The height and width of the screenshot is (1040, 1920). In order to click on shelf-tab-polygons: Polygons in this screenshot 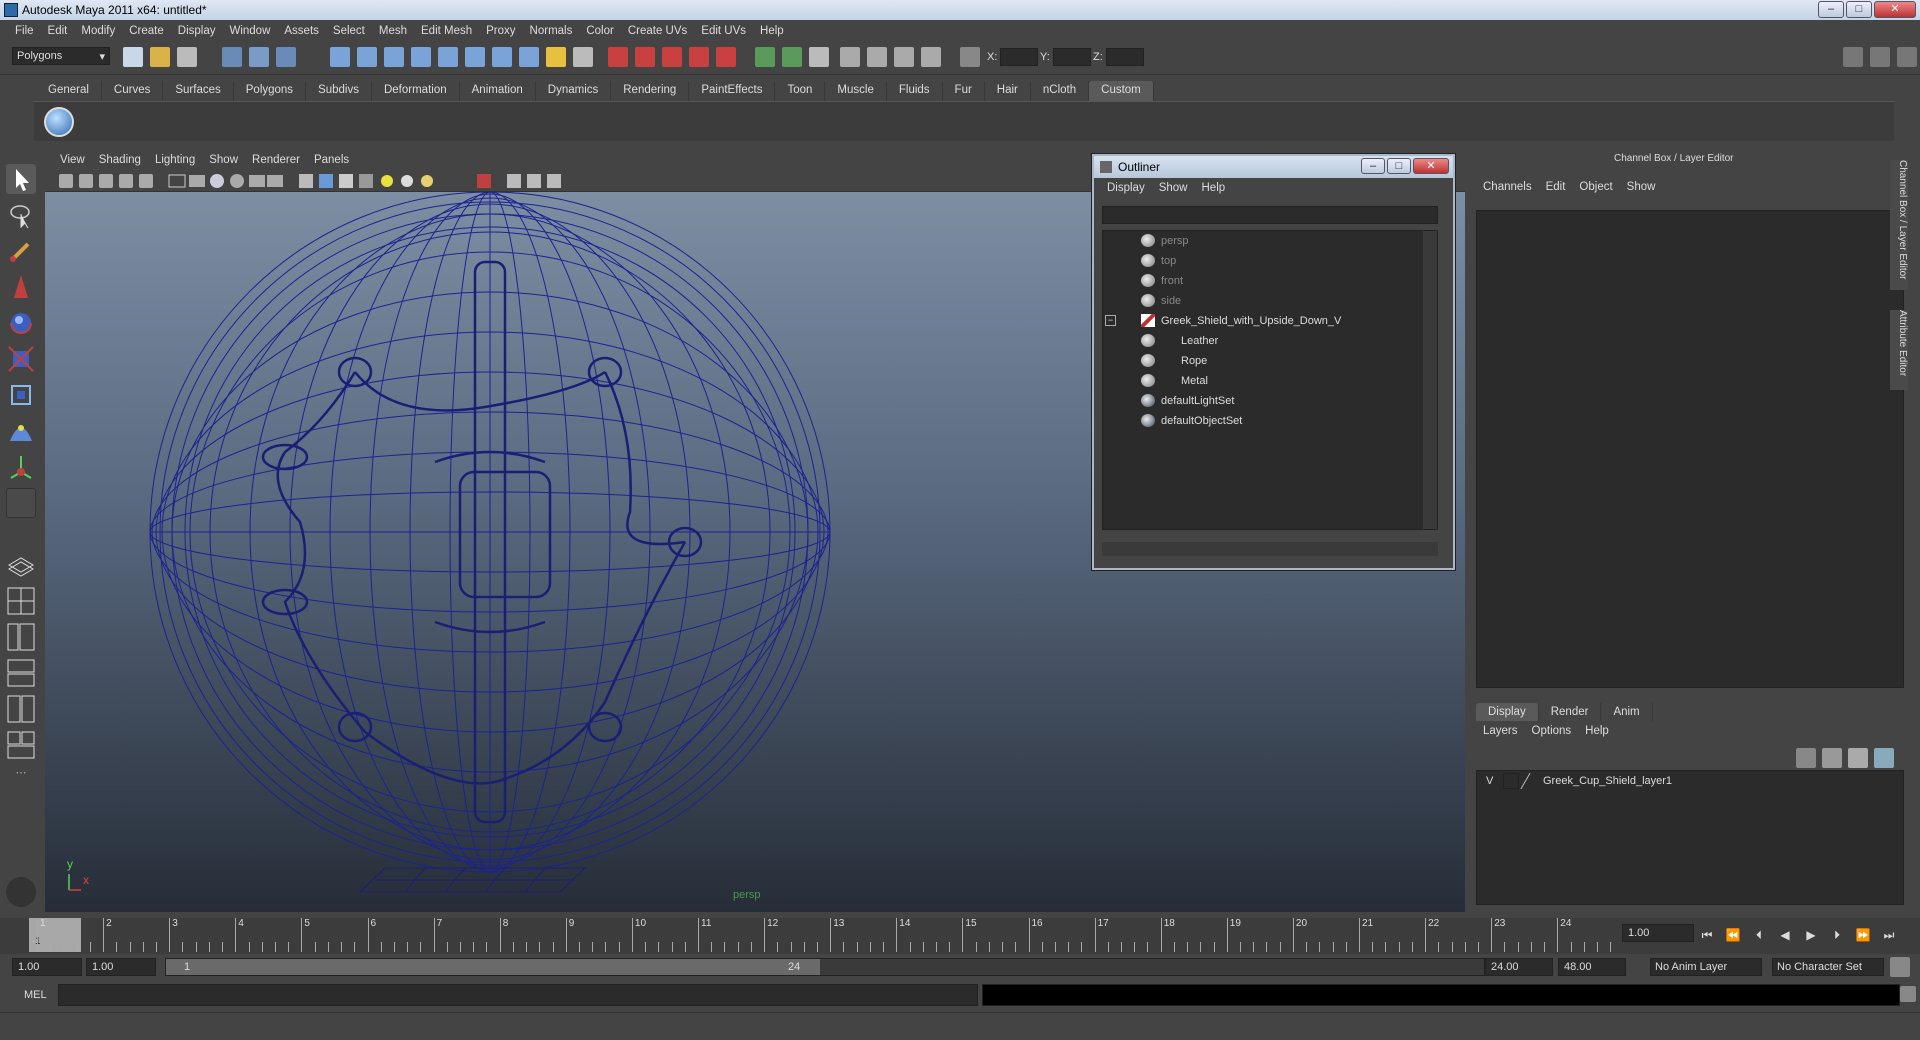, I will do `click(270, 91)`.